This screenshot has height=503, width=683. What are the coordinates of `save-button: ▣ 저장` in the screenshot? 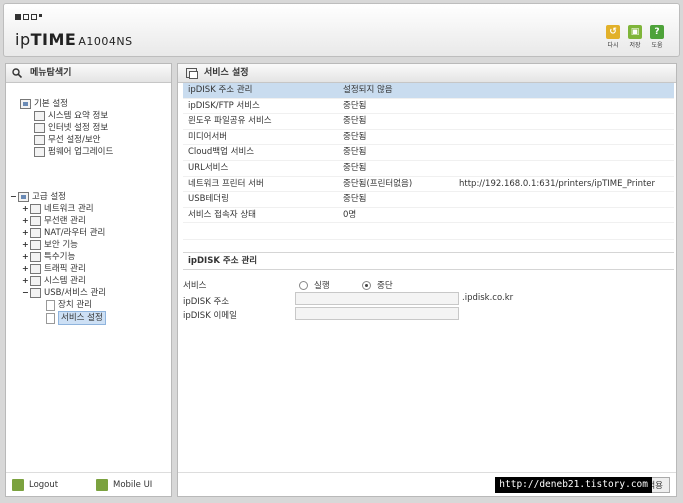 It's located at (635, 37).